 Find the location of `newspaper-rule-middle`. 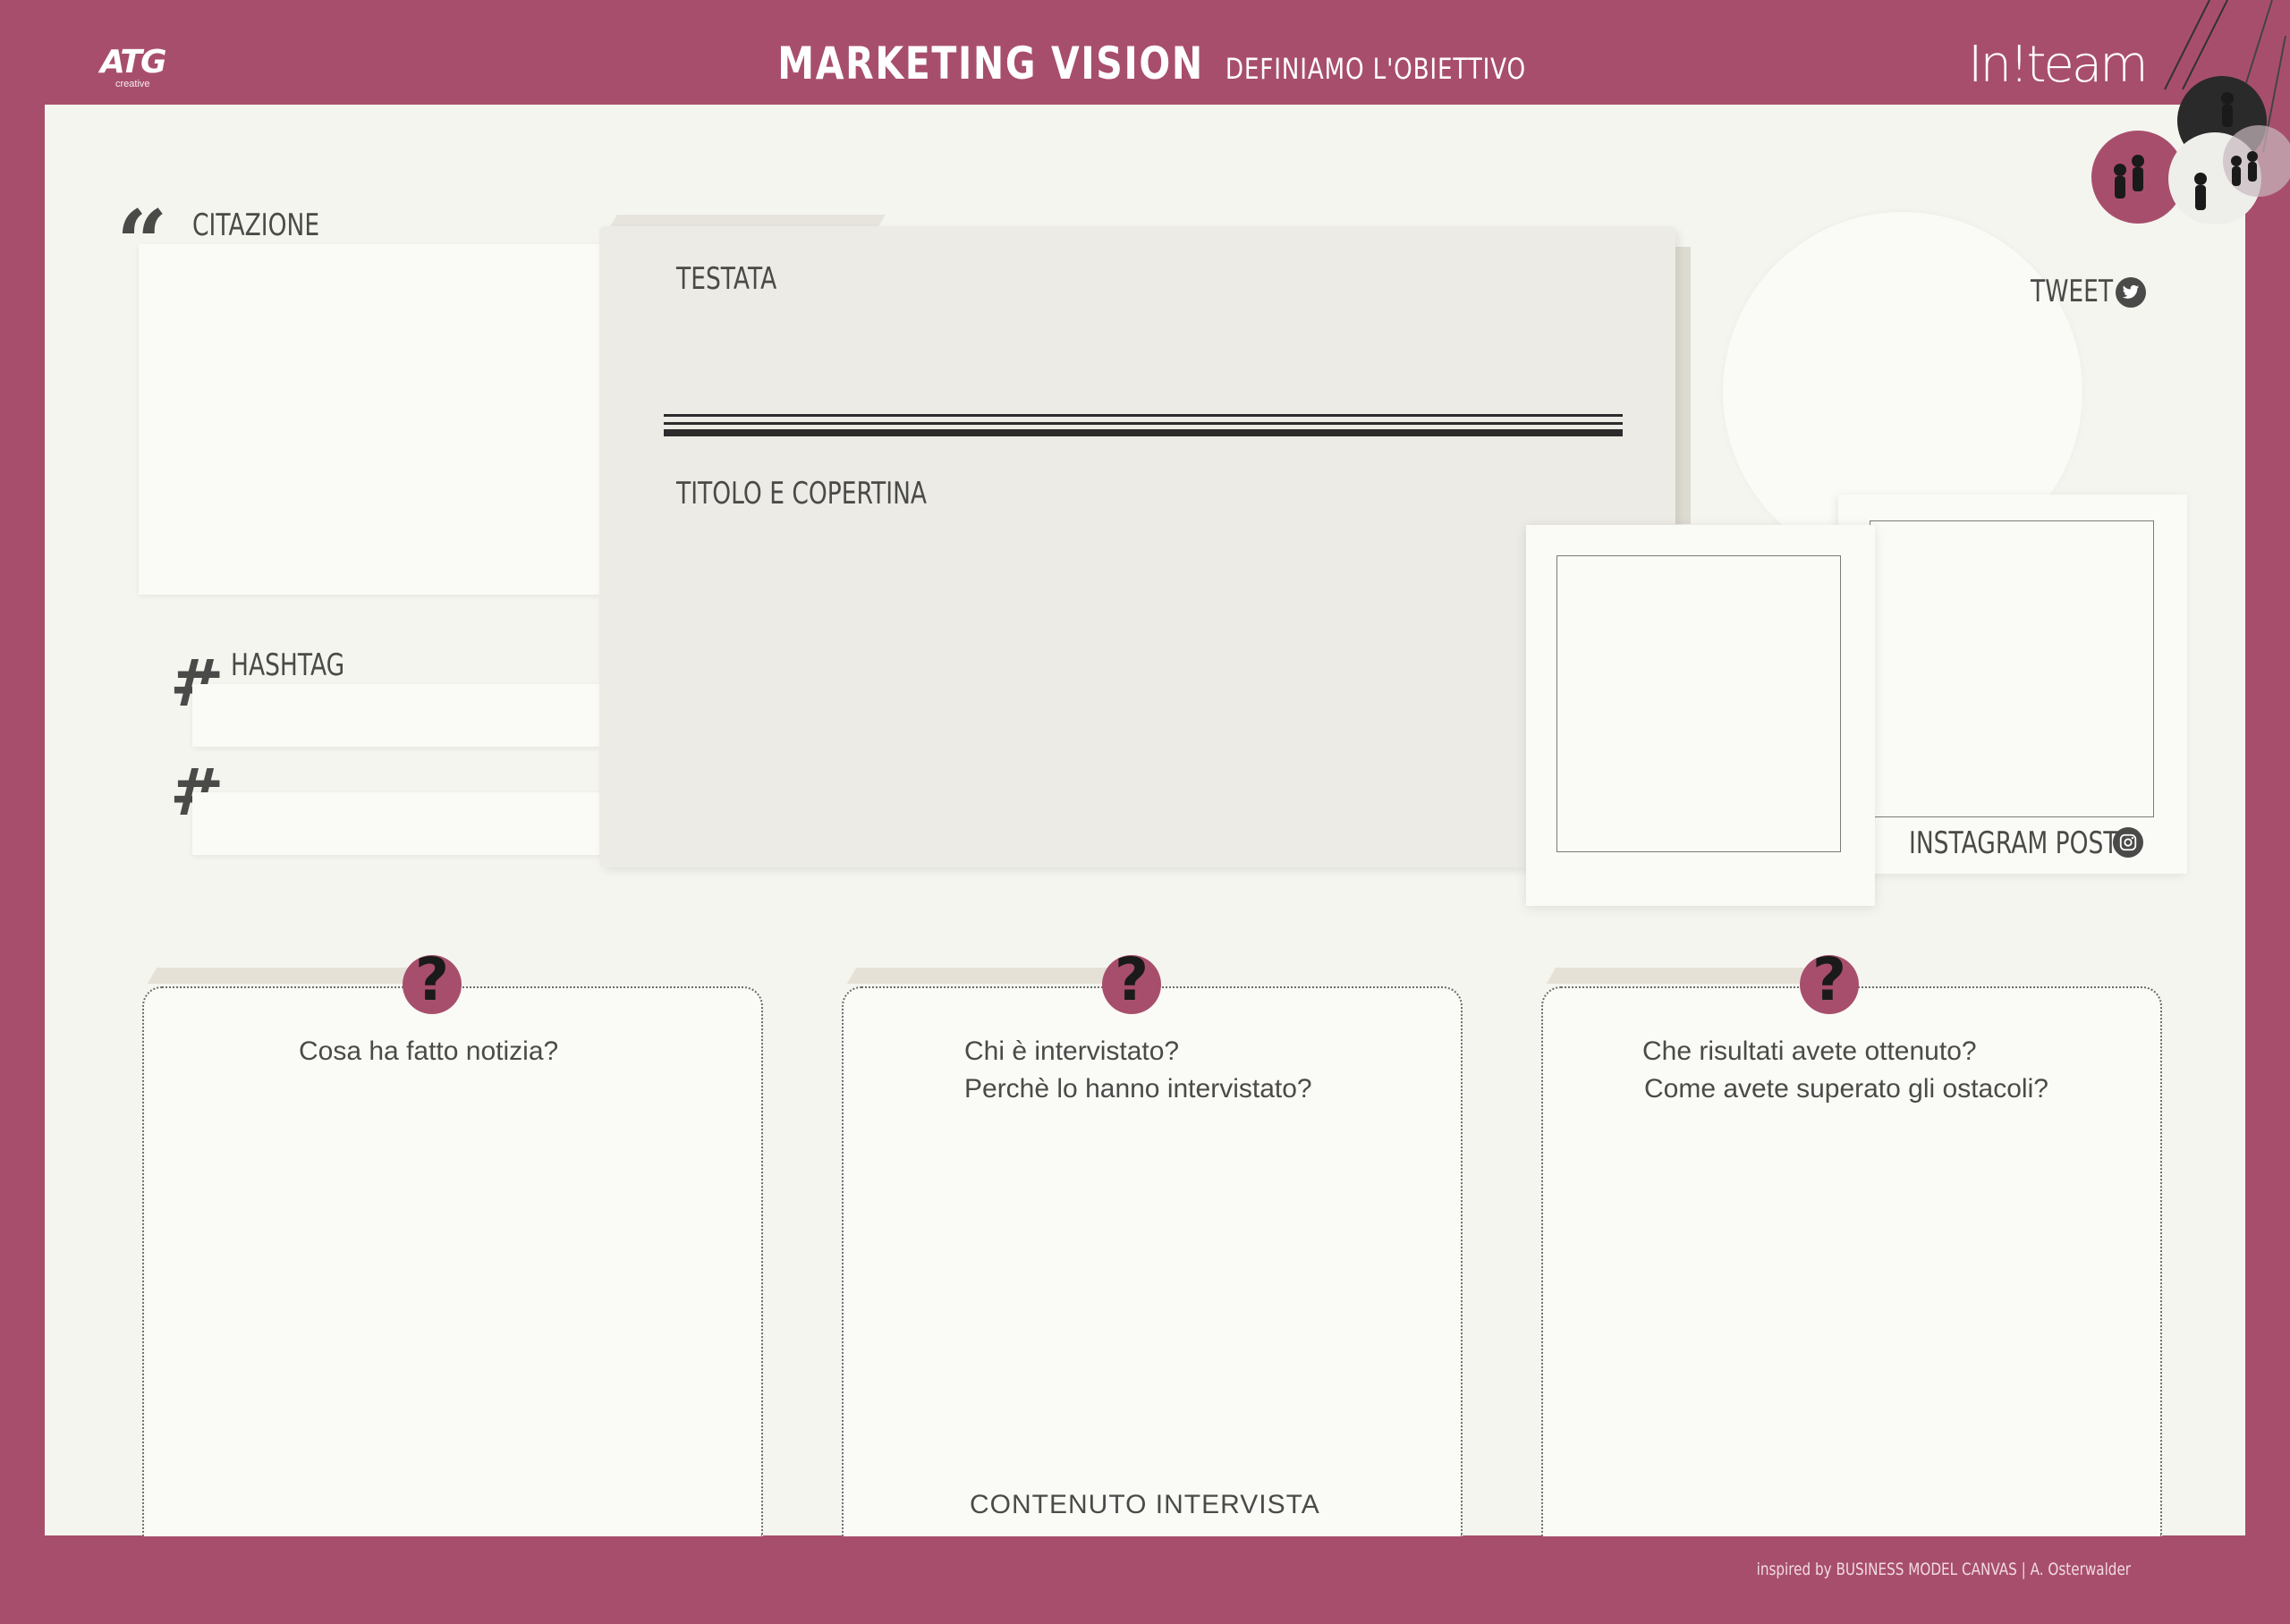

newspaper-rule-middle is located at coordinates (1143, 423).